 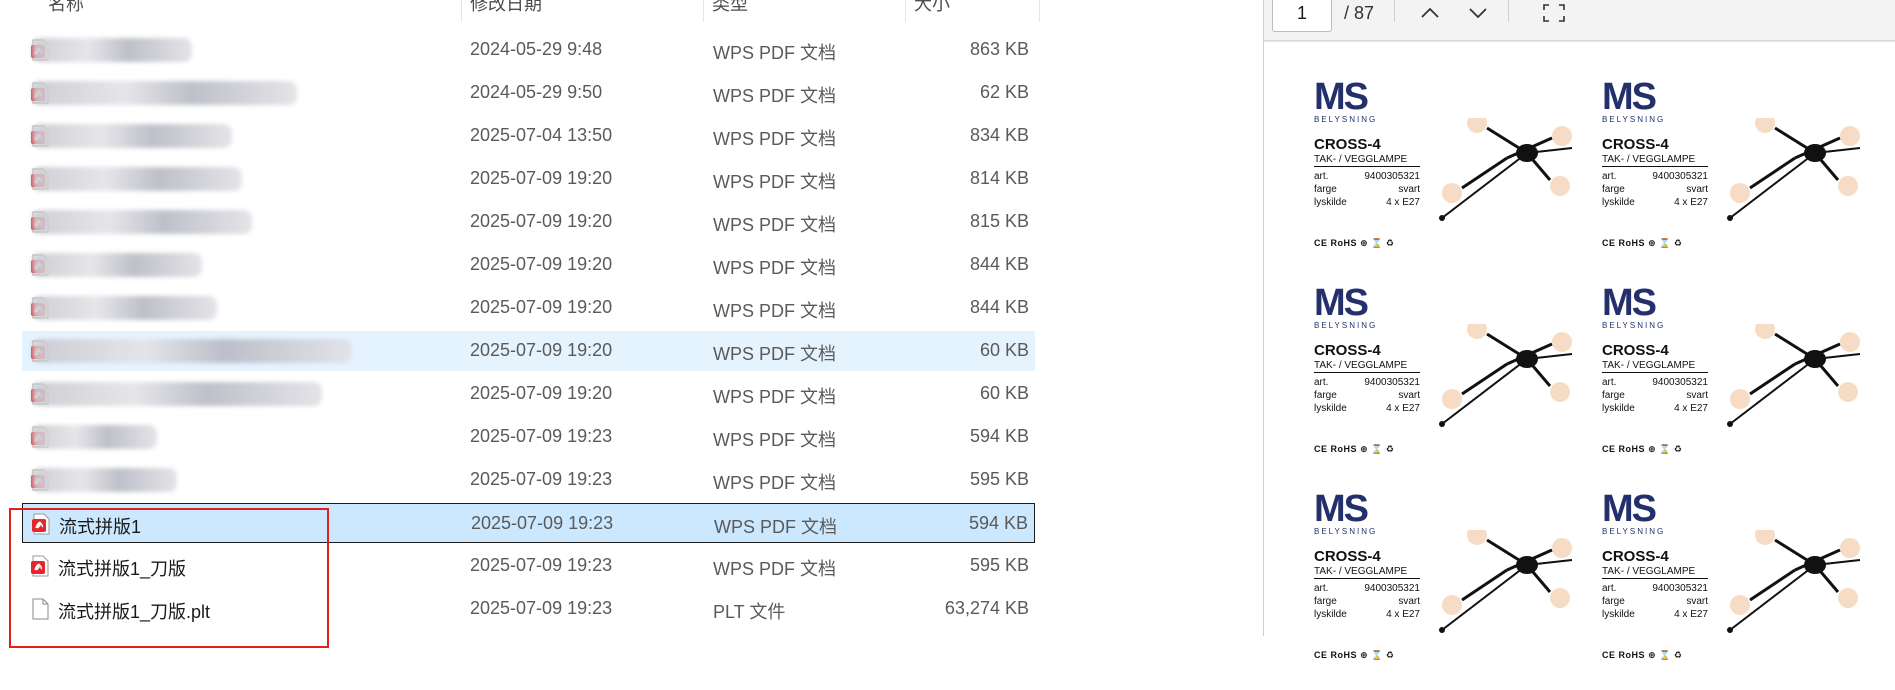 I want to click on file-row: 2025-07-09 19:20 WPS PDF 文档 815 KB, so click(x=528, y=222).